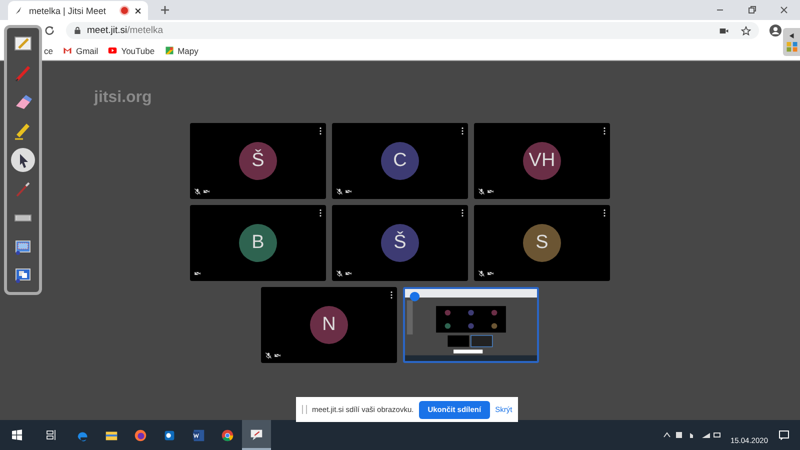 Image resolution: width=800 pixels, height=450 pixels. Describe the element at coordinates (113, 50) in the screenshot. I see `play-icon` at that location.